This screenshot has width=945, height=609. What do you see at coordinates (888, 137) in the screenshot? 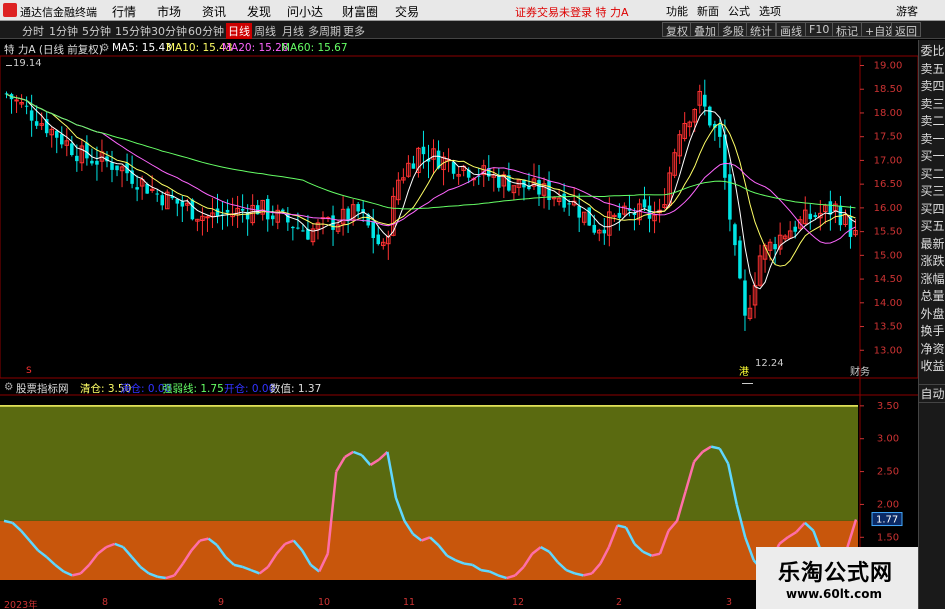
I see `y-tick-label: 17.50` at bounding box center [888, 137].